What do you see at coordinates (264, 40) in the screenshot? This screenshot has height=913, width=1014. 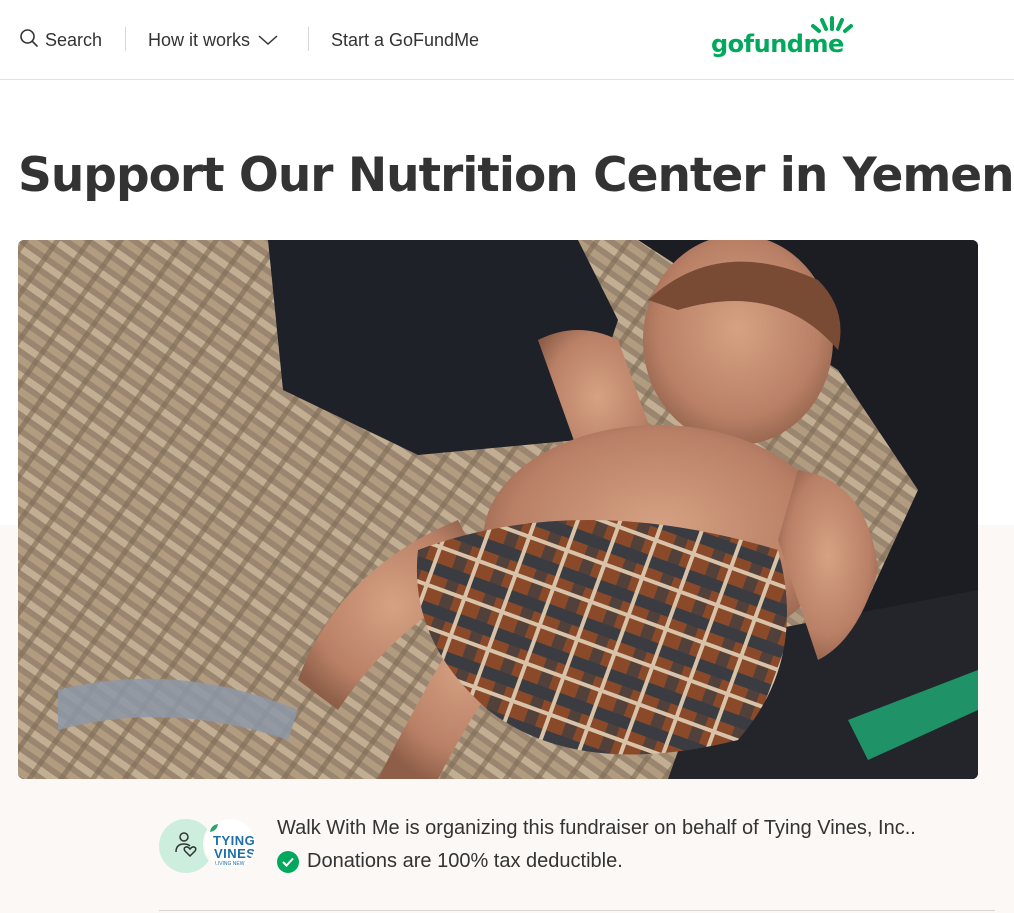 I see `chevron-down-icon` at bounding box center [264, 40].